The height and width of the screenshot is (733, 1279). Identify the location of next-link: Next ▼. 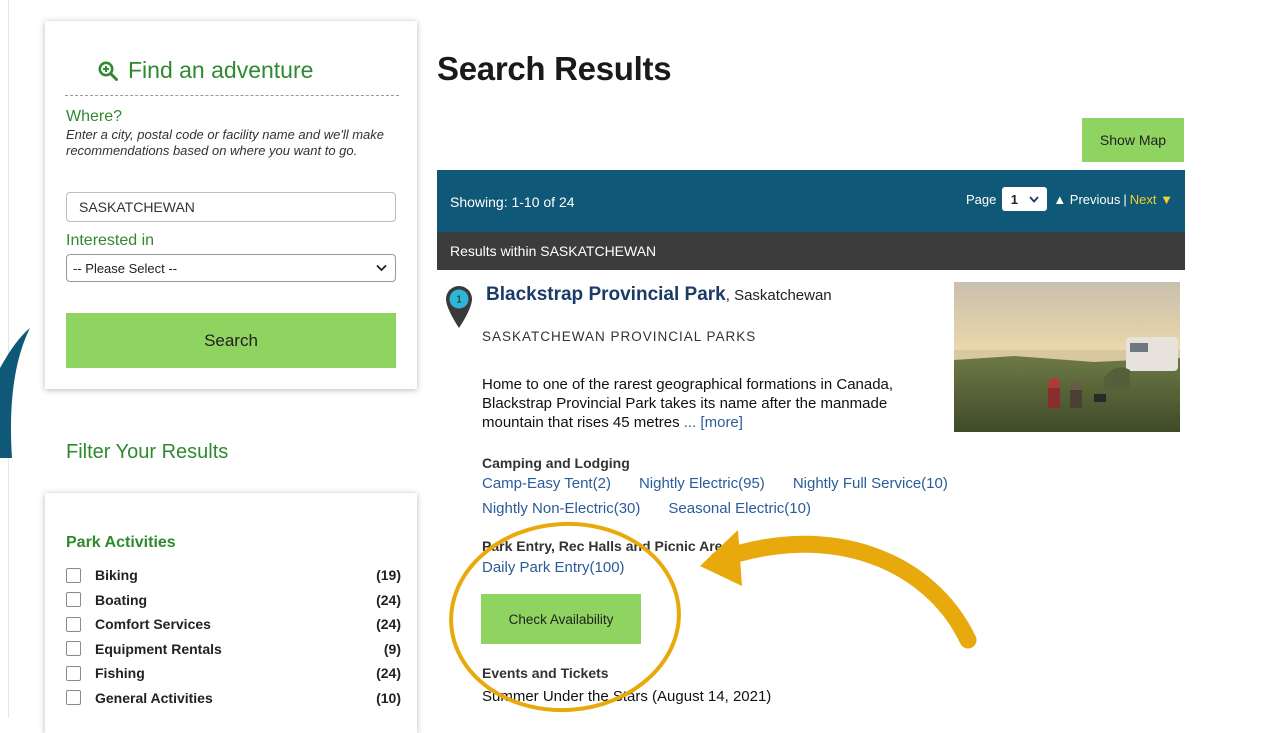
(1151, 199).